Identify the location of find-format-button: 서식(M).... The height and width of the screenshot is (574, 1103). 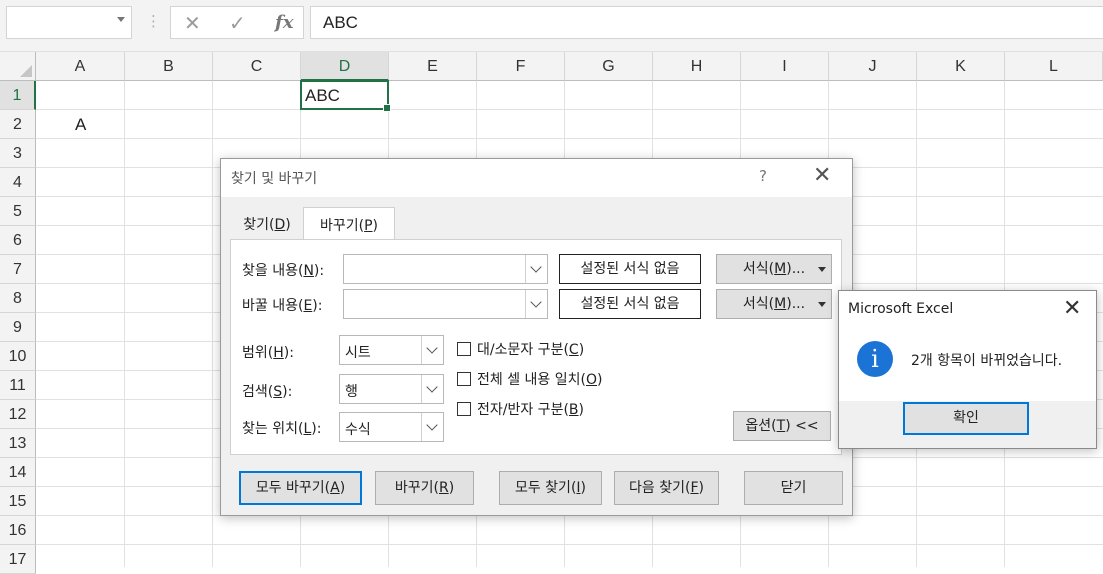
(774, 269).